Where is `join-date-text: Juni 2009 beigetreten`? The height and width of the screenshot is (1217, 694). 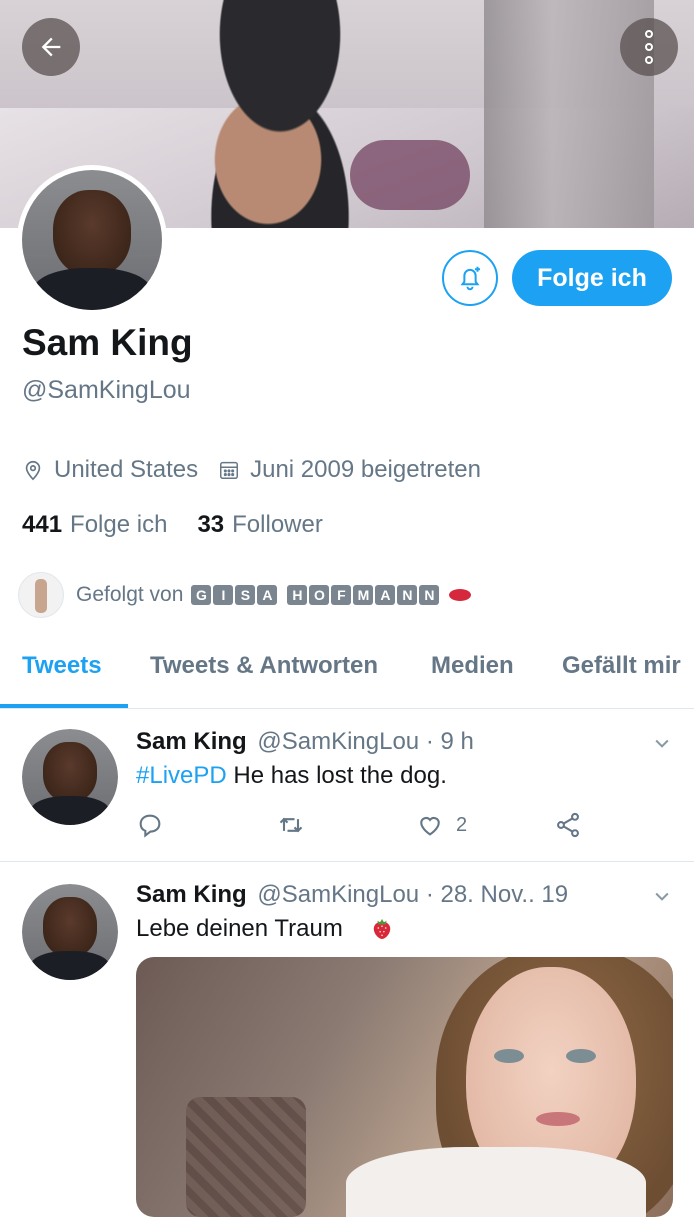 join-date-text: Juni 2009 beigetreten is located at coordinates (365, 469).